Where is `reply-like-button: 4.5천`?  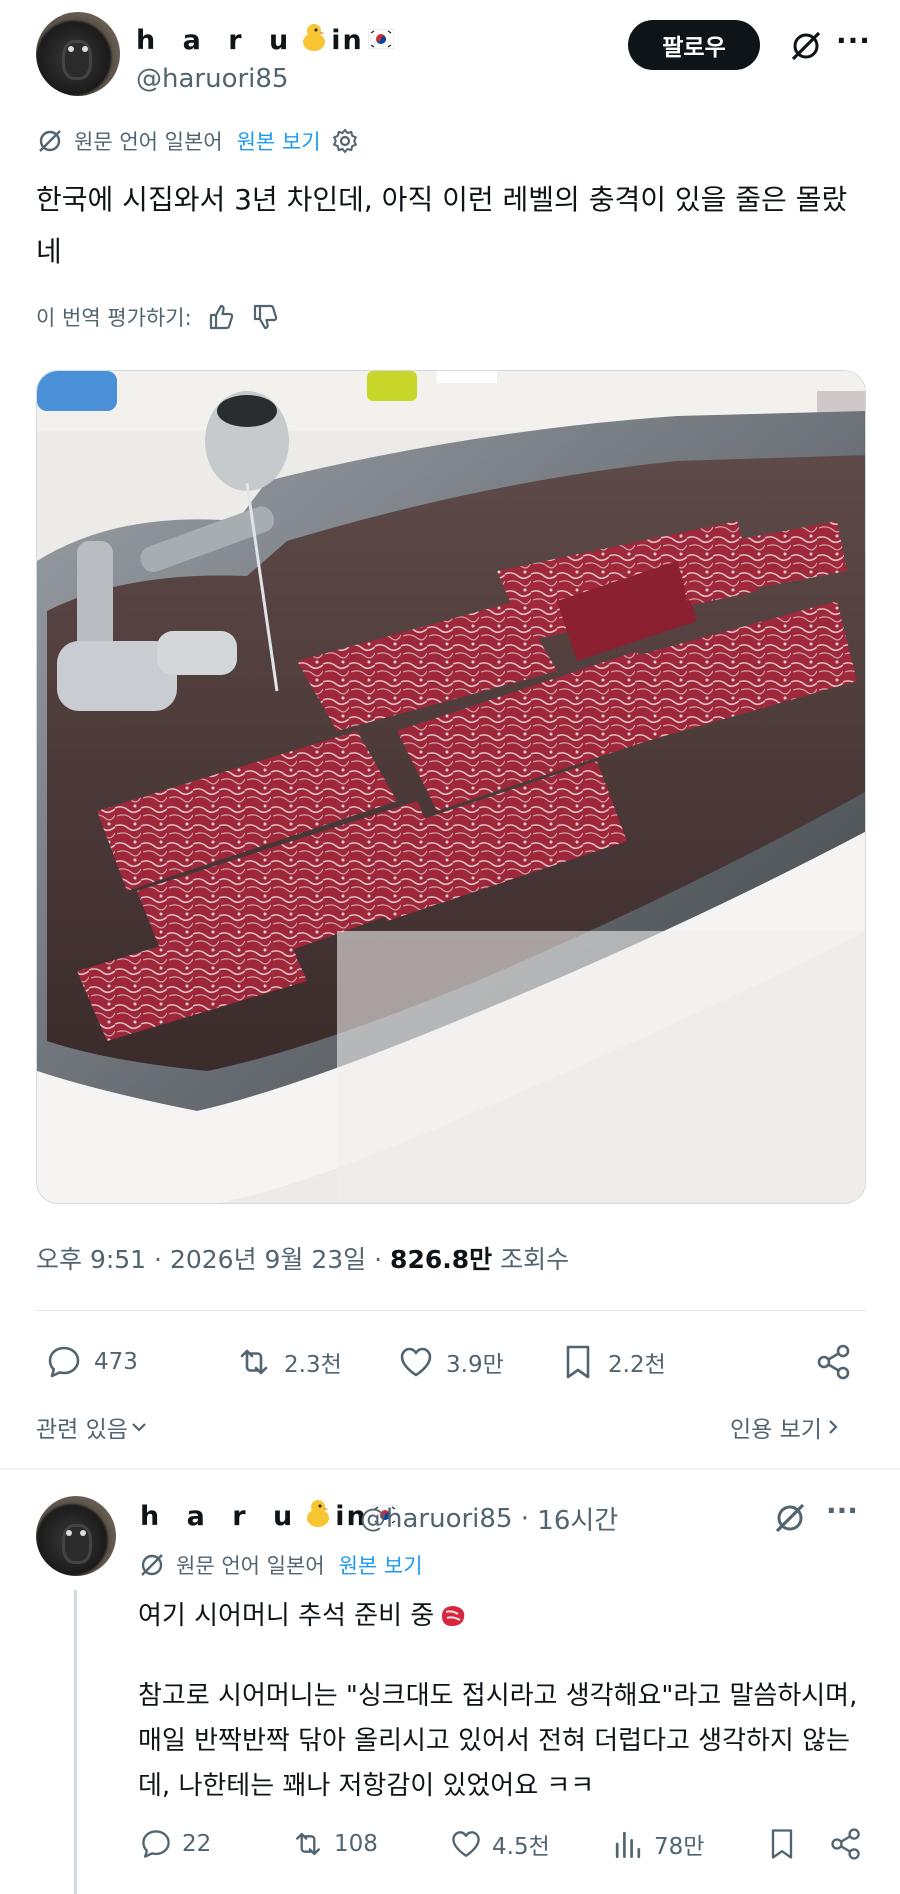 reply-like-button: 4.5천 is located at coordinates (499, 1844).